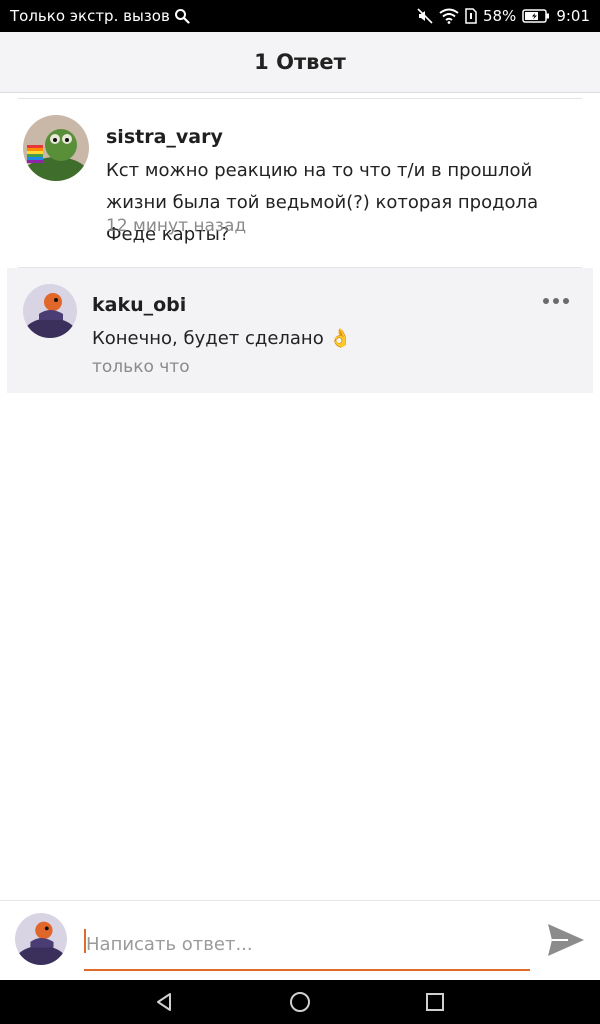  What do you see at coordinates (41, 939) in the screenshot?
I see `user-avatar` at bounding box center [41, 939].